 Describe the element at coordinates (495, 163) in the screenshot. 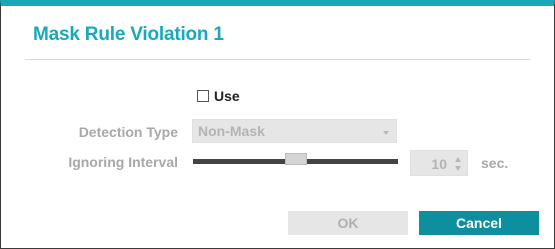

I see `interval-unit: sec.` at that location.